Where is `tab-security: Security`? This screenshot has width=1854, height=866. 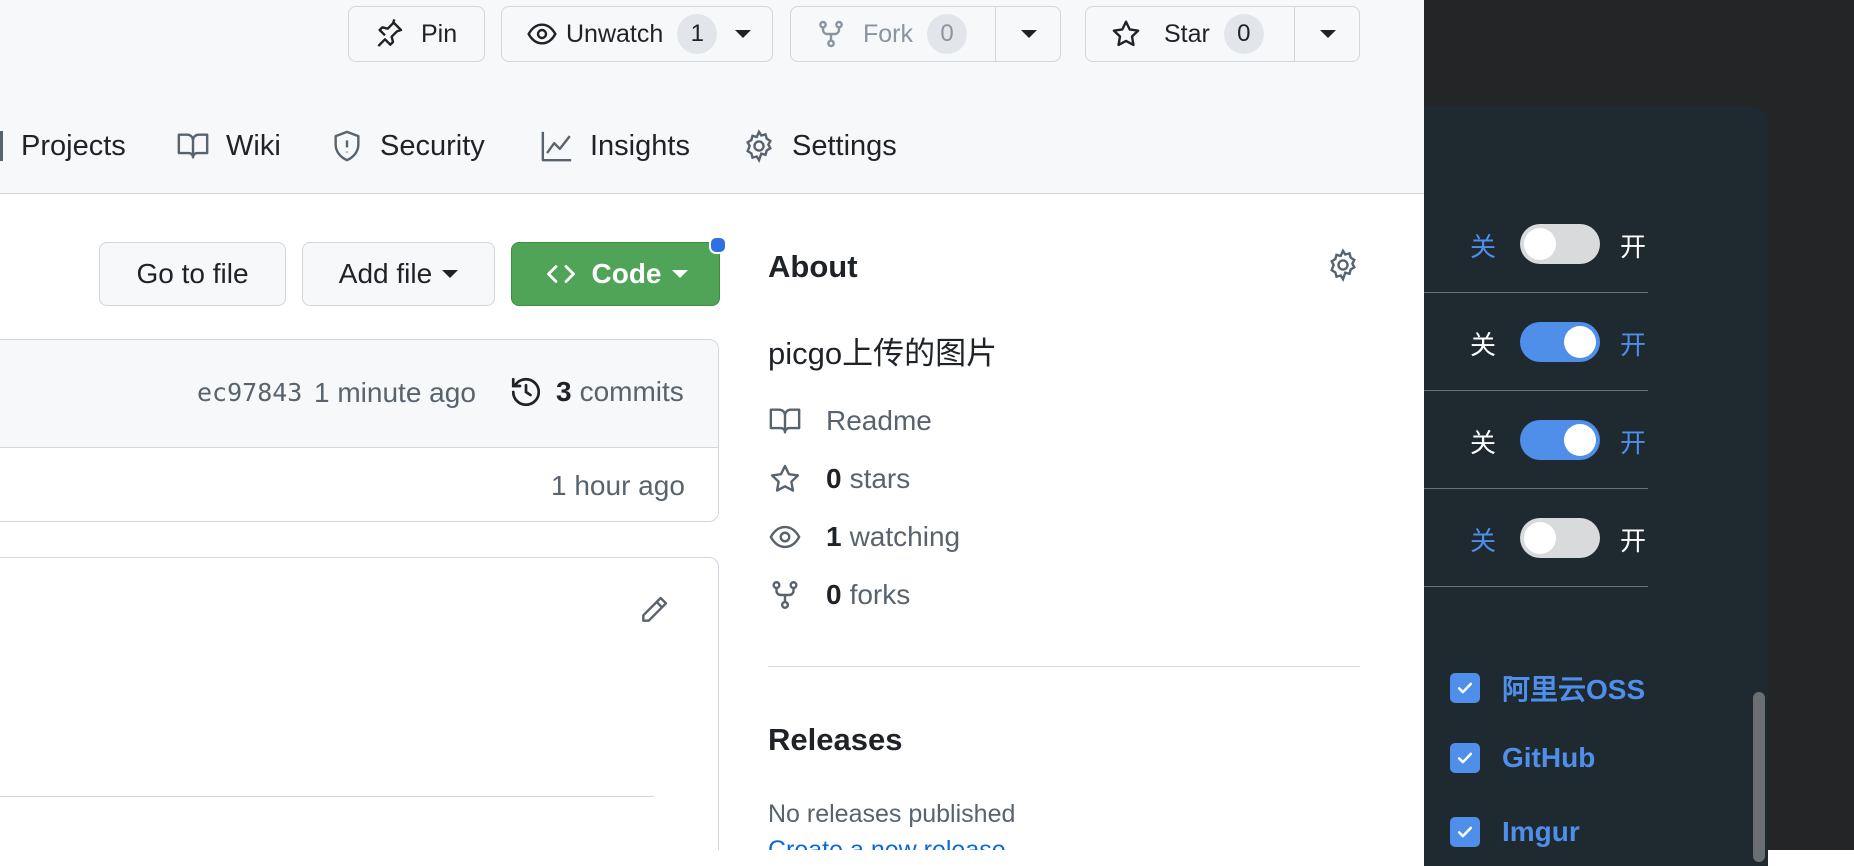
tab-security: Security is located at coordinates (407, 146).